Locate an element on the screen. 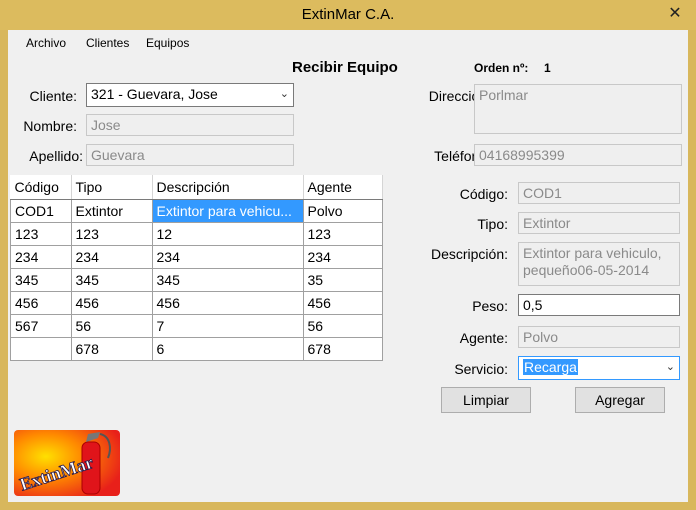 The image size is (696, 510). direccion-field: Porlmar is located at coordinates (578, 109).